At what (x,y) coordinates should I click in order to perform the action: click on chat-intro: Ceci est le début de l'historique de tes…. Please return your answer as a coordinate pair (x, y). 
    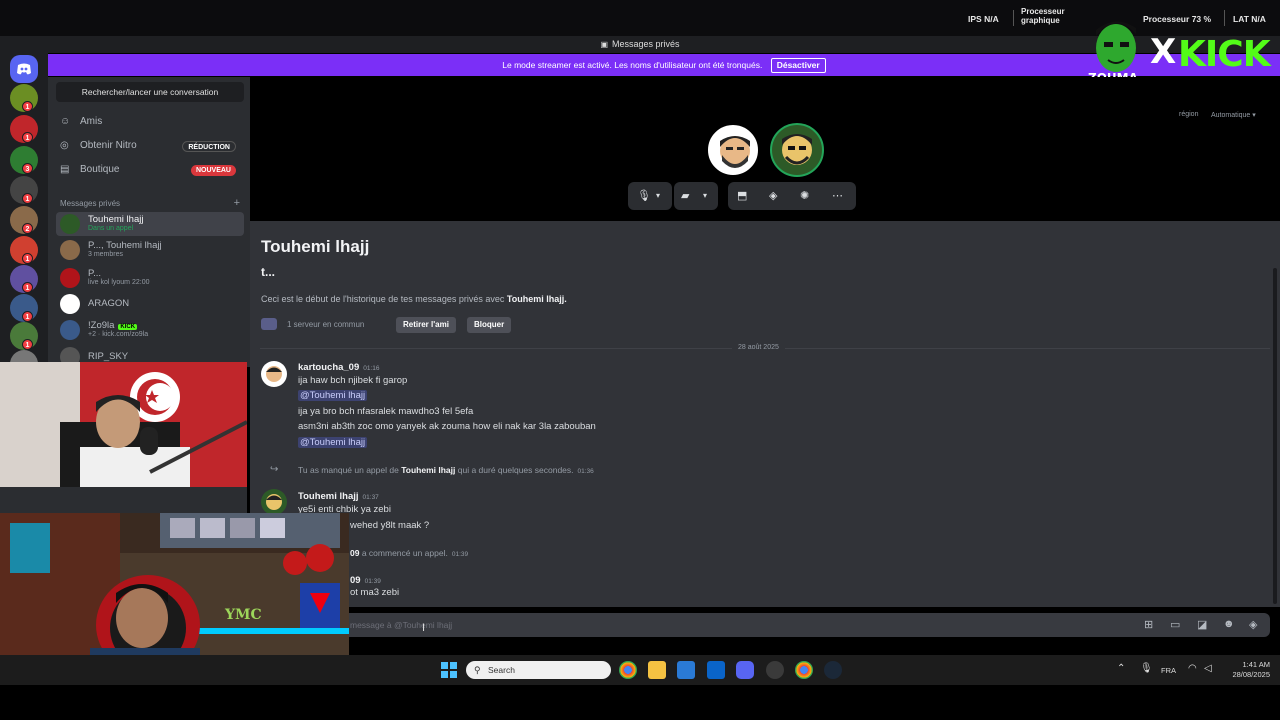
    Looking at the image, I should click on (414, 299).